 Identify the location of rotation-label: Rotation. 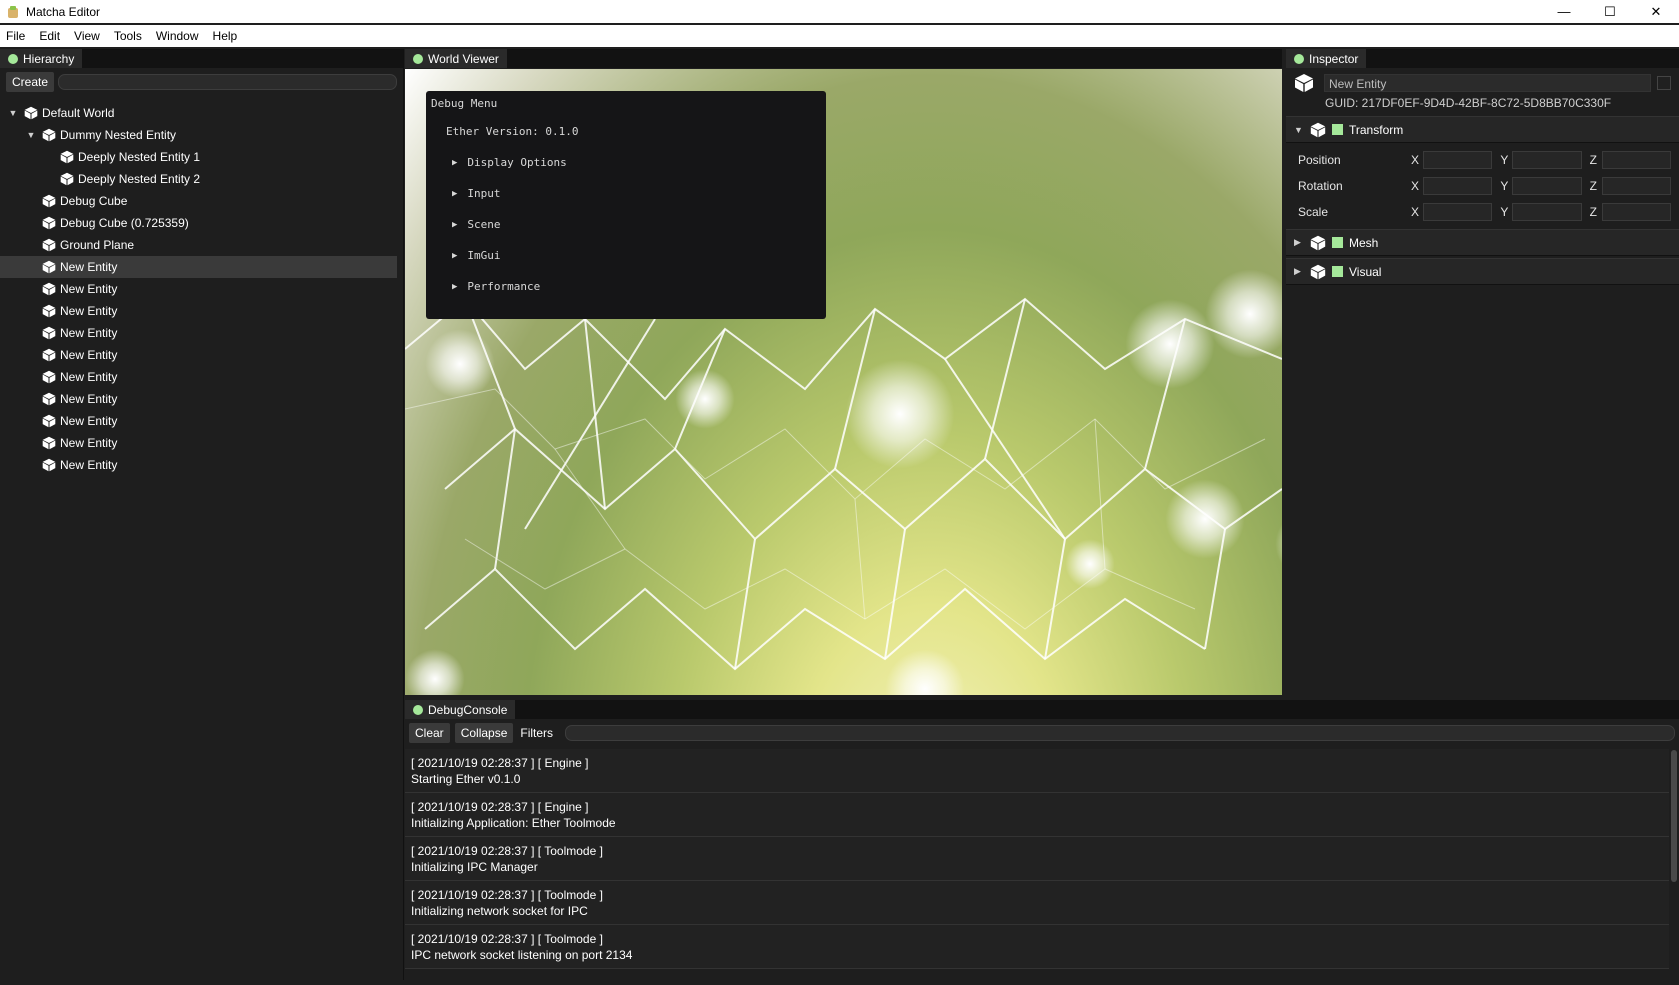
(1320, 186).